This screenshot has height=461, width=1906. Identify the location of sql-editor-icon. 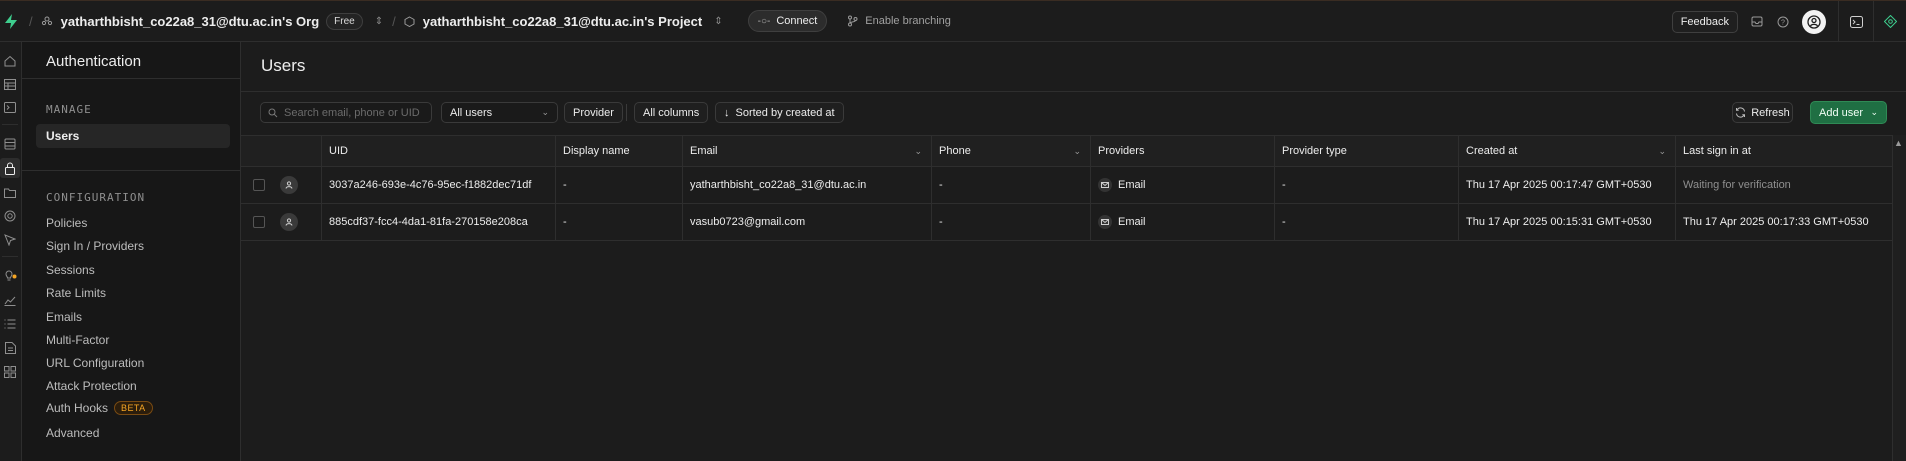
(10, 107).